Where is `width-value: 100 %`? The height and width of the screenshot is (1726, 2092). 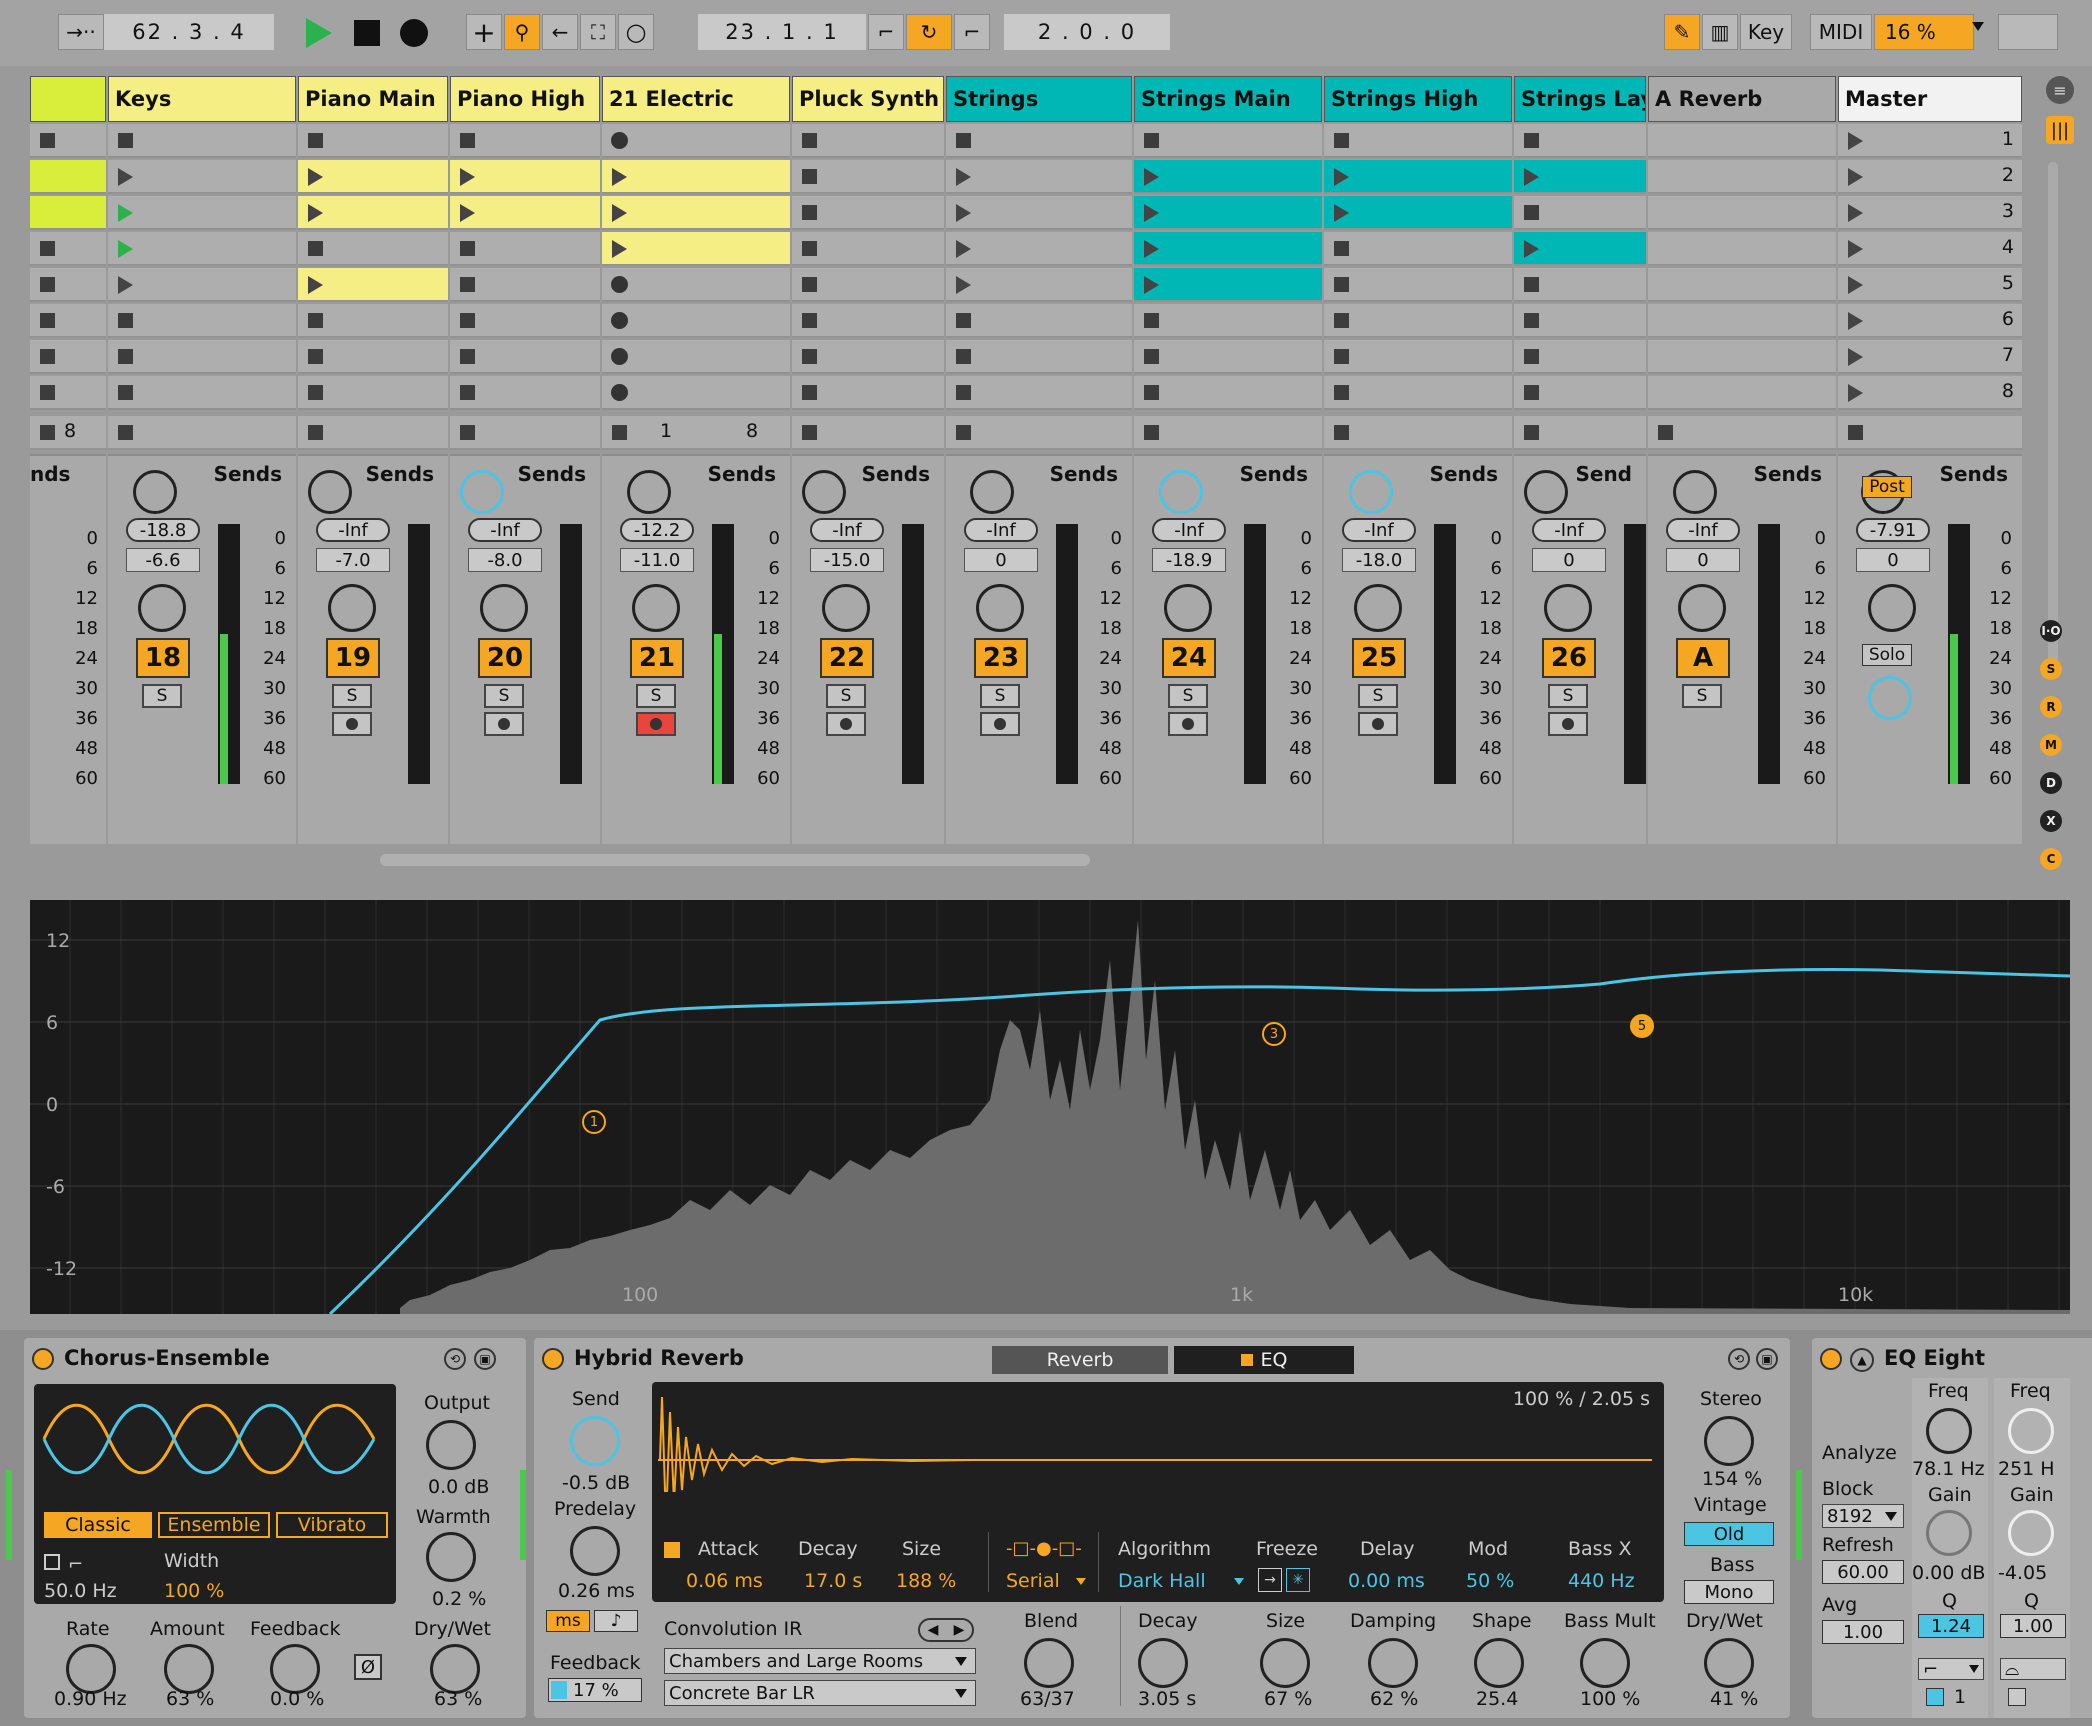
width-value: 100 % is located at coordinates (194, 1591).